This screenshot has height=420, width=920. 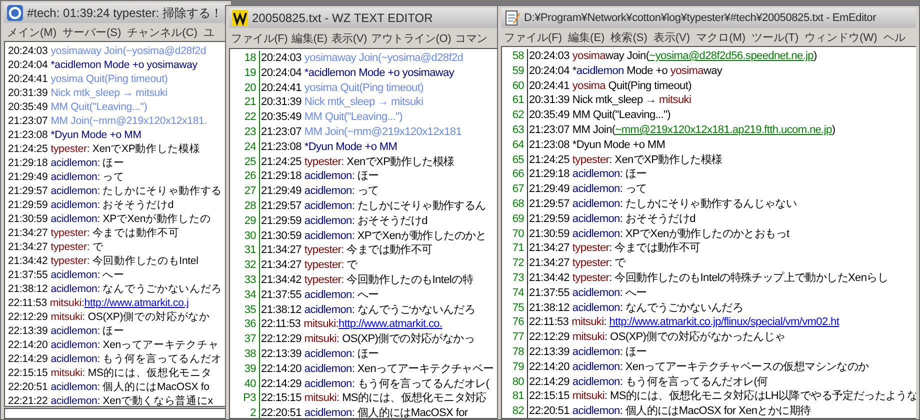 What do you see at coordinates (715, 411) in the screenshot?
I see `log-text: : 個人的にはMacOSX for Xenとかに期待` at bounding box center [715, 411].